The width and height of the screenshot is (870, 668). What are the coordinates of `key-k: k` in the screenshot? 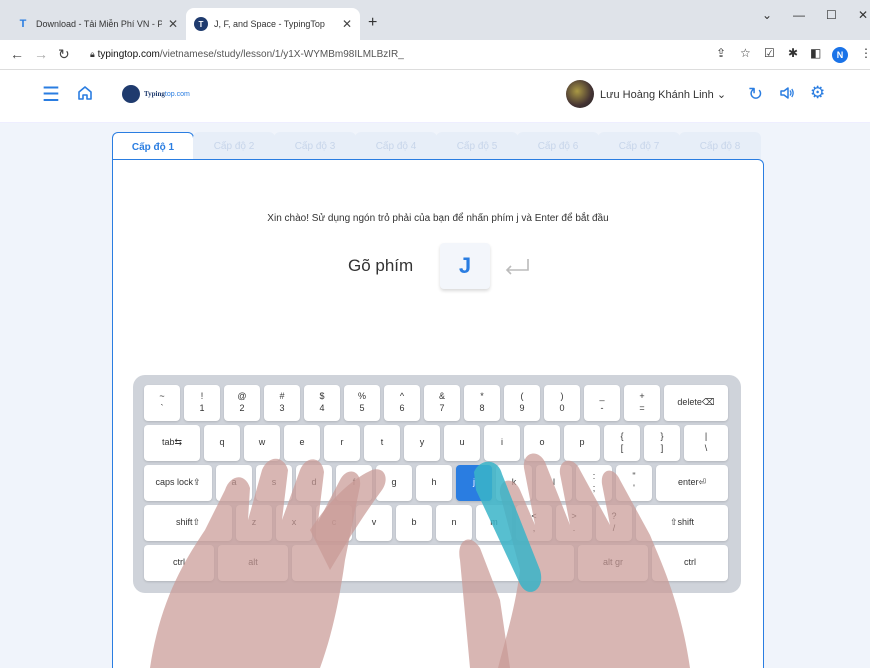 It's located at (514, 483).